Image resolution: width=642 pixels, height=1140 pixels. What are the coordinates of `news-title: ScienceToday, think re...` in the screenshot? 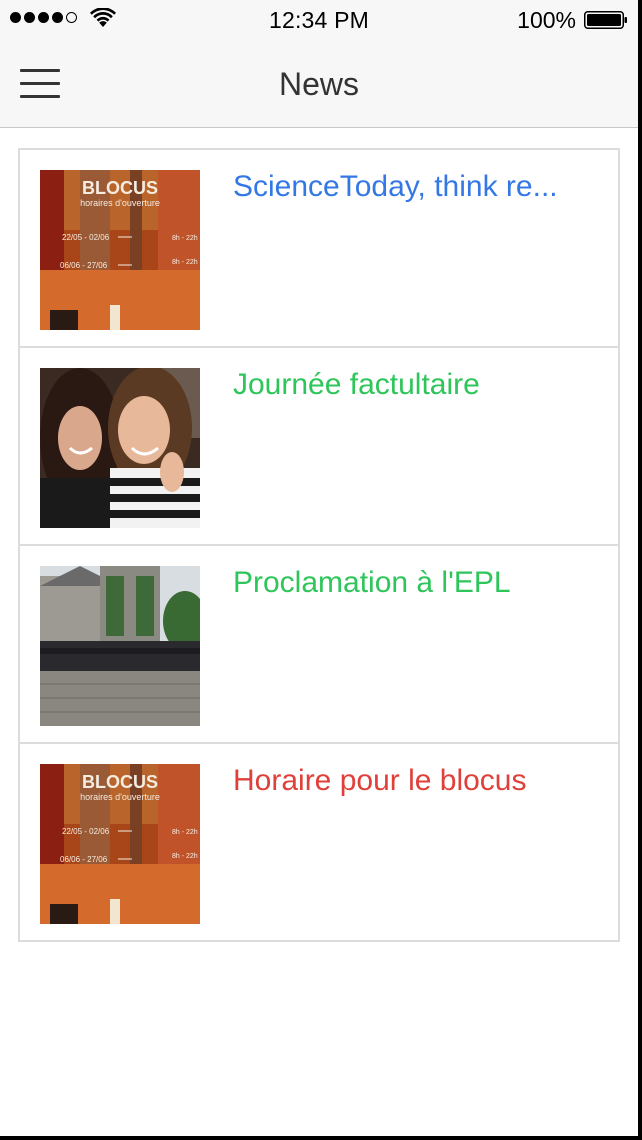 It's located at (418, 187).